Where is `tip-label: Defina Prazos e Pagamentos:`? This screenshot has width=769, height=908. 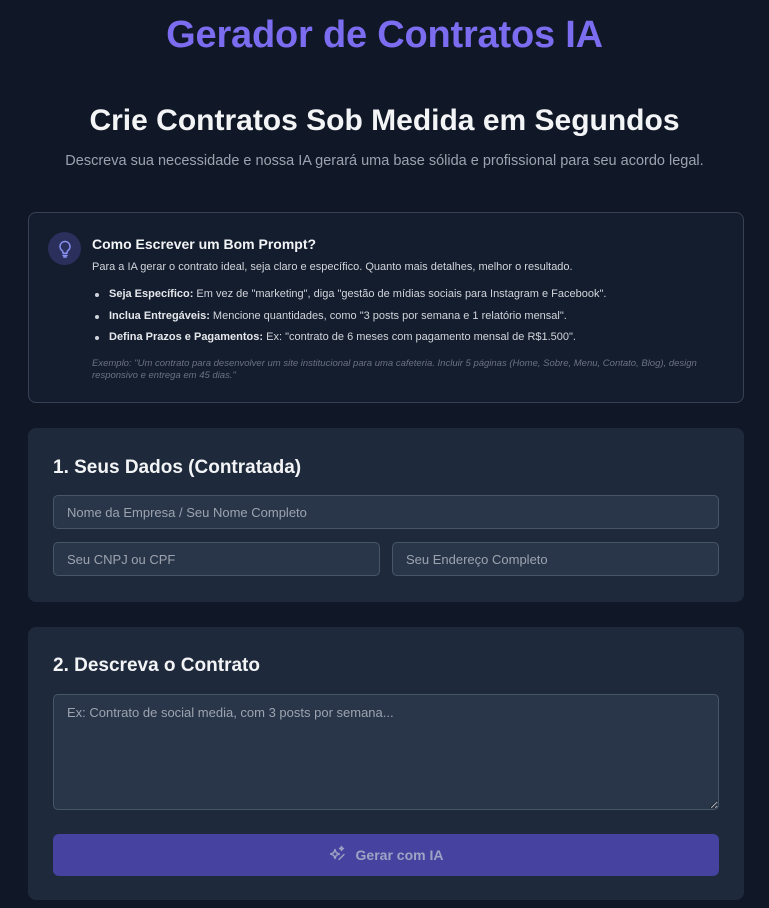
tip-label: Defina Prazos e Pagamentos: is located at coordinates (186, 337).